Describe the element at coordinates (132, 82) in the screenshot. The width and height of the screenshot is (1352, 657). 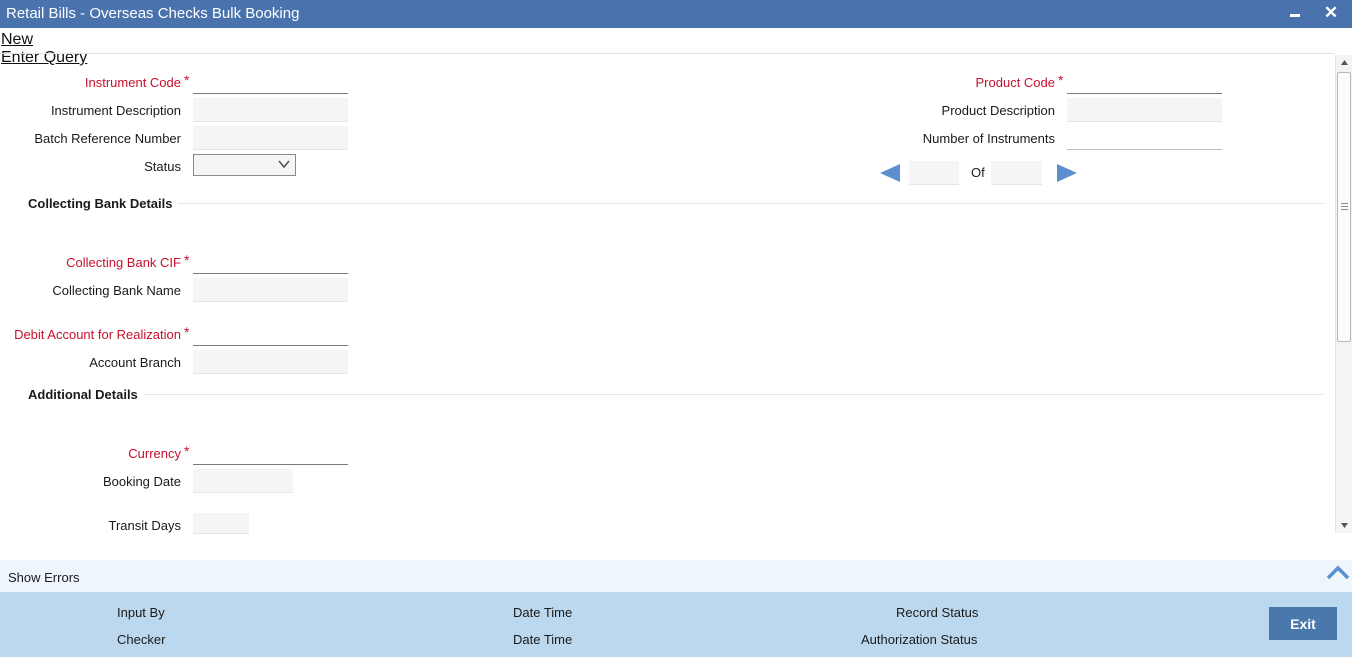
I see `instrument-code-label: Instrument Code` at that location.